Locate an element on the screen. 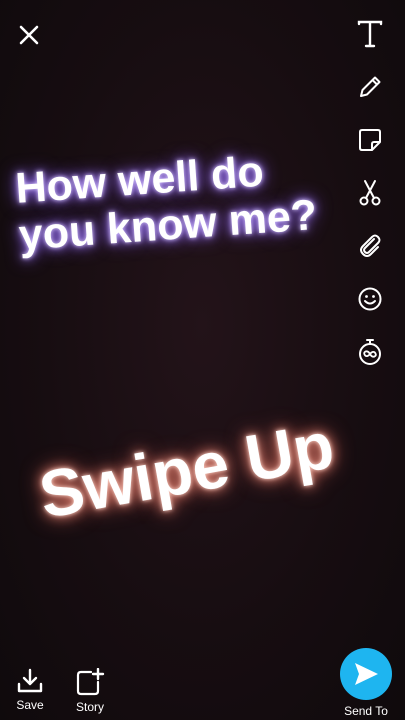  emoji-tool-button is located at coordinates (370, 299).